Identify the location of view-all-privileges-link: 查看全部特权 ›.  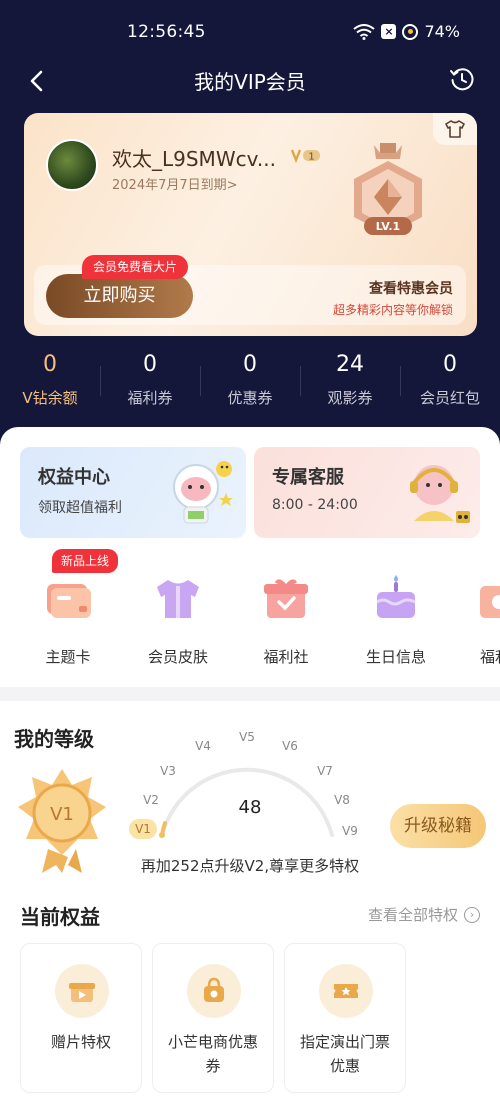
(424, 914).